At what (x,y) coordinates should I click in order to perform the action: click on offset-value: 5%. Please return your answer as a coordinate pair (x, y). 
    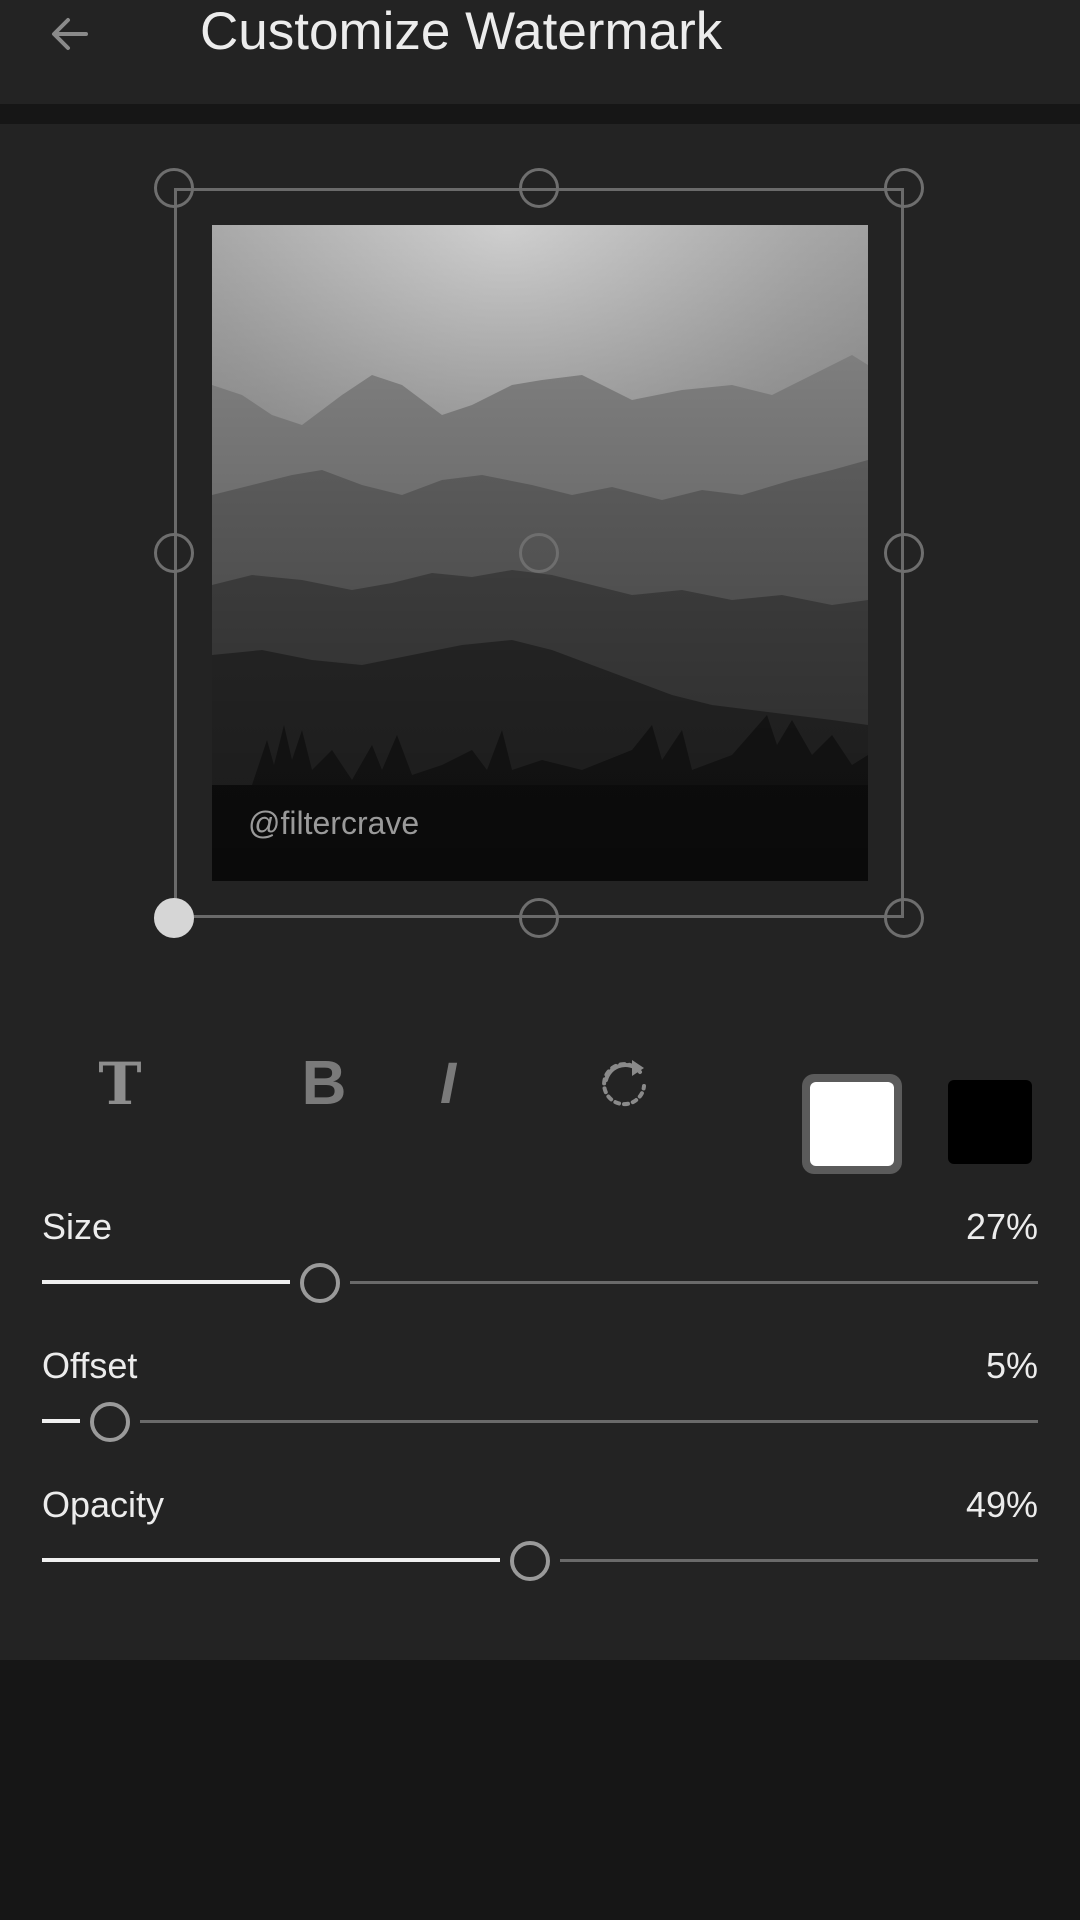
    Looking at the image, I should click on (1011, 1365).